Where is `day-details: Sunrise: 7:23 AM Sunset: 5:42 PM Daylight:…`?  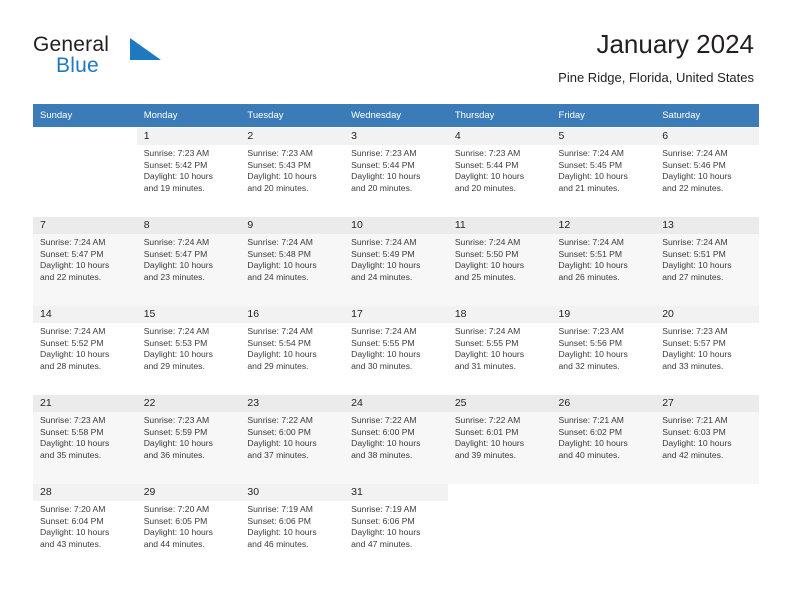
day-details: Sunrise: 7:23 AM Sunset: 5:42 PM Daylight:… is located at coordinates (189, 169).